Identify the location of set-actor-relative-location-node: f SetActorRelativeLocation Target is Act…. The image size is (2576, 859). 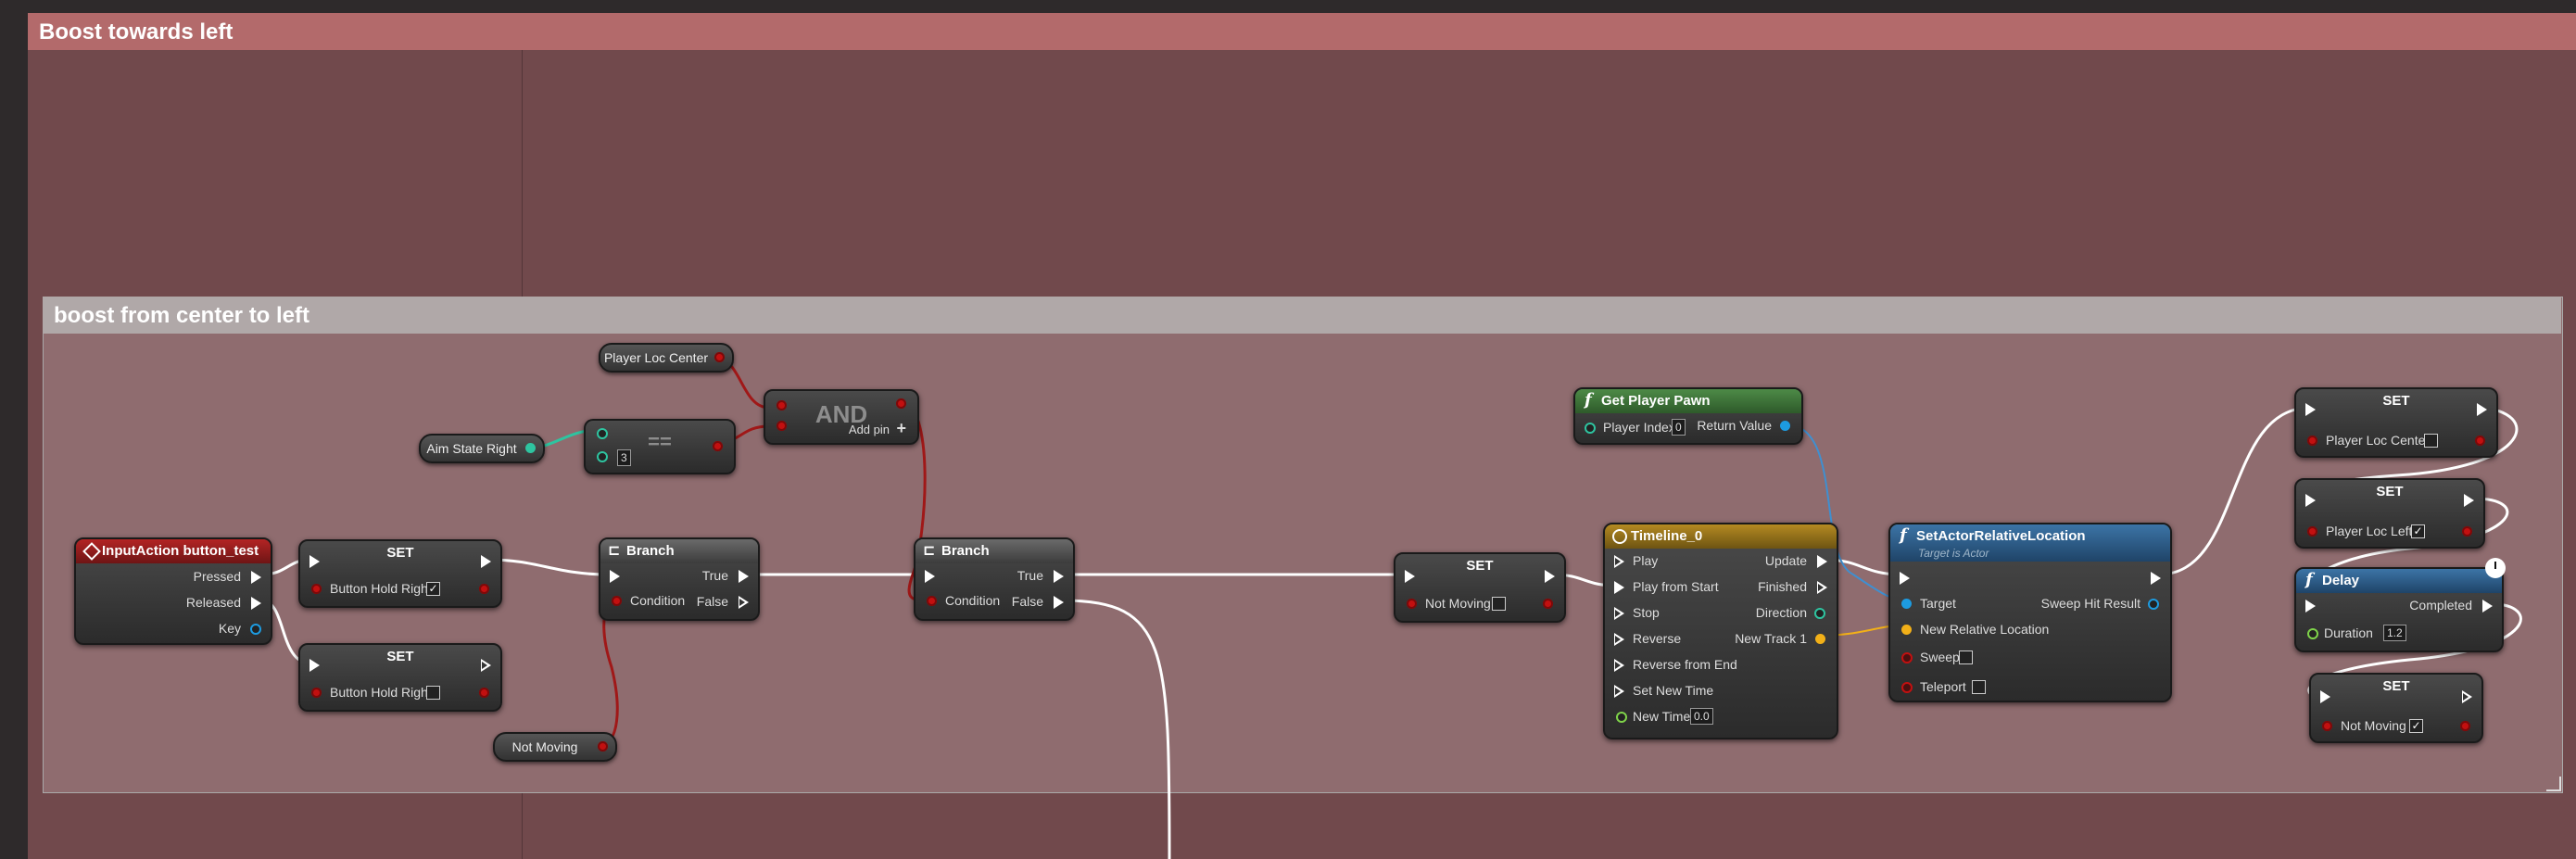
(2030, 612).